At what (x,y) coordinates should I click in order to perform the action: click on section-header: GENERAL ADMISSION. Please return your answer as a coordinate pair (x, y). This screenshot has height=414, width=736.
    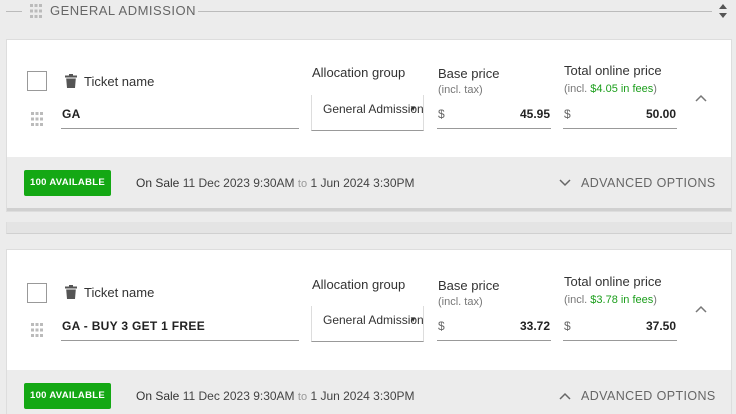
    Looking at the image, I should click on (368, 12).